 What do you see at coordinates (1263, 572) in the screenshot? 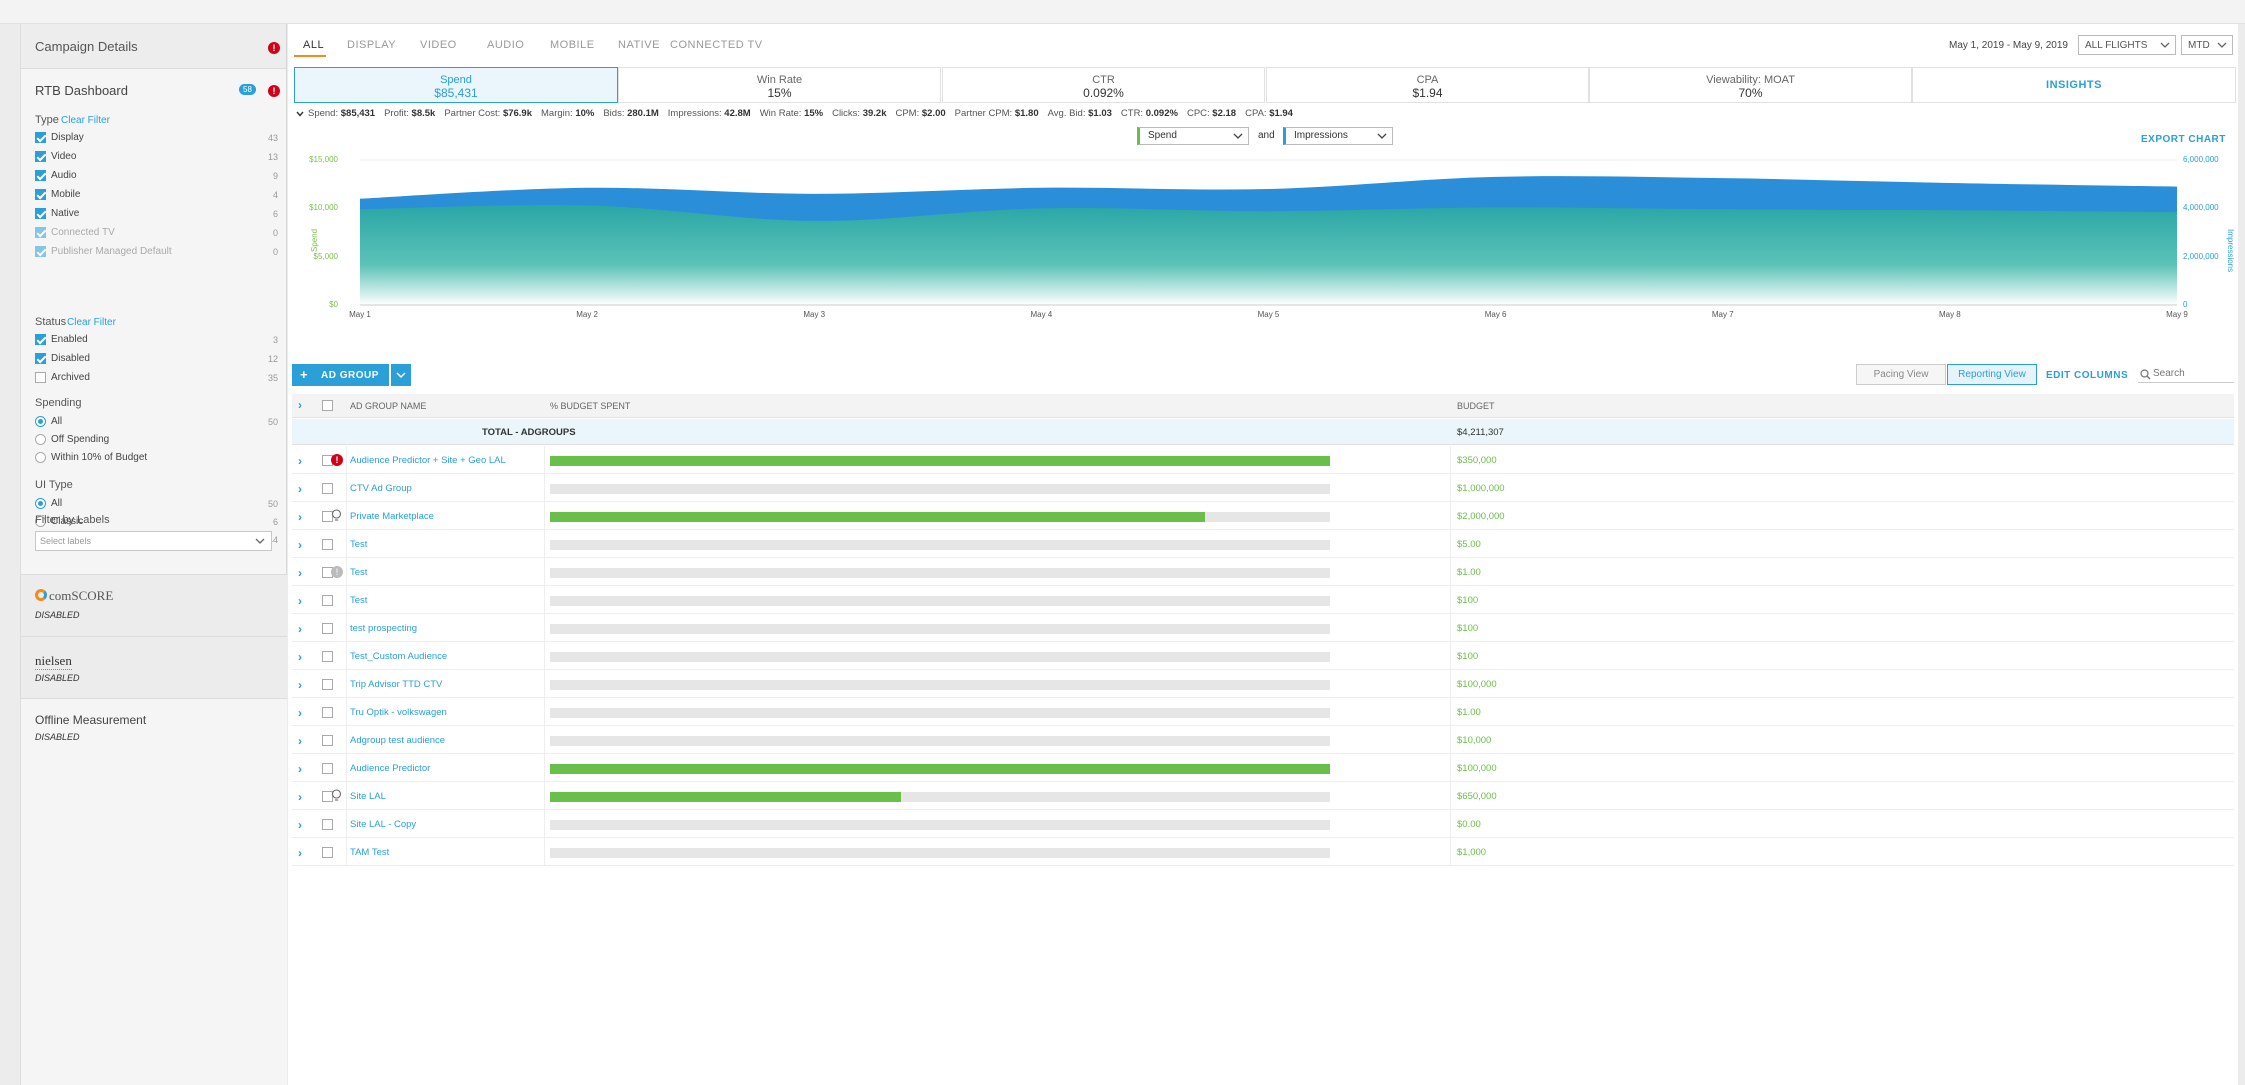
I see `table-row: ›! Test $1.00` at bounding box center [1263, 572].